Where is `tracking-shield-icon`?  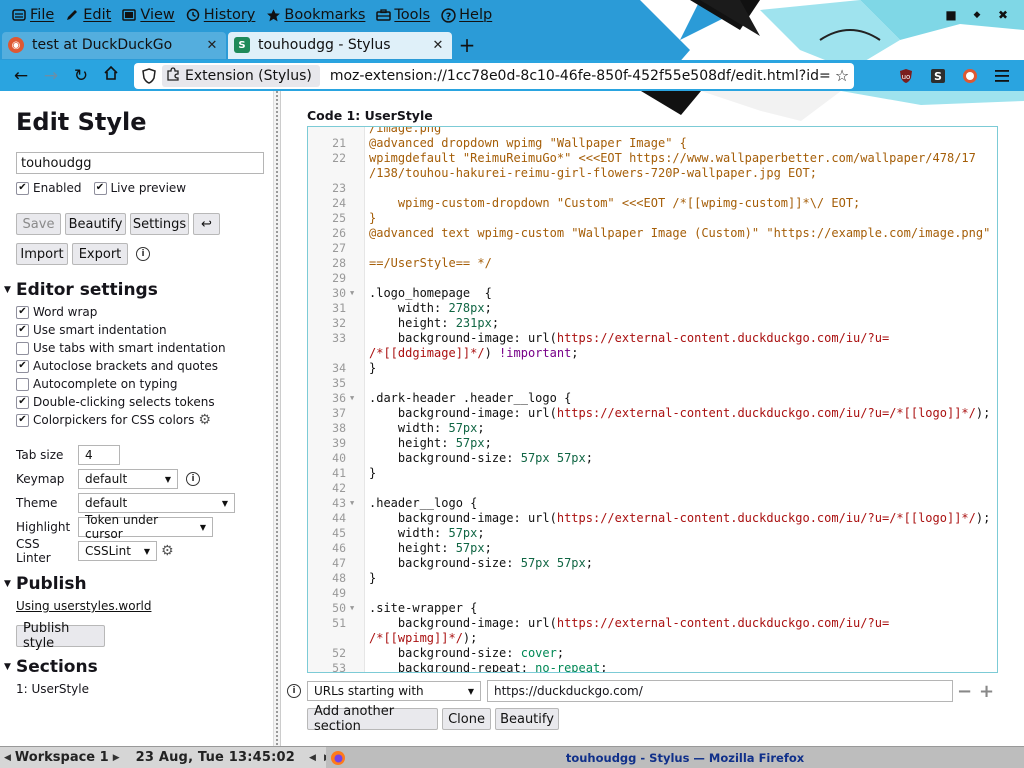 tracking-shield-icon is located at coordinates (149, 75).